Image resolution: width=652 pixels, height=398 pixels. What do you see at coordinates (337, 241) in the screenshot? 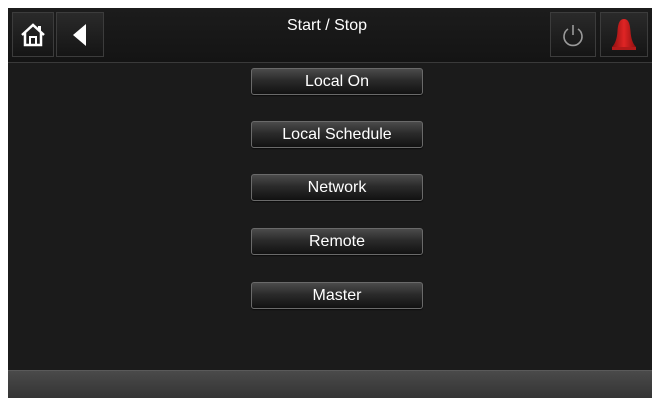
I see `remote-button: Remote` at bounding box center [337, 241].